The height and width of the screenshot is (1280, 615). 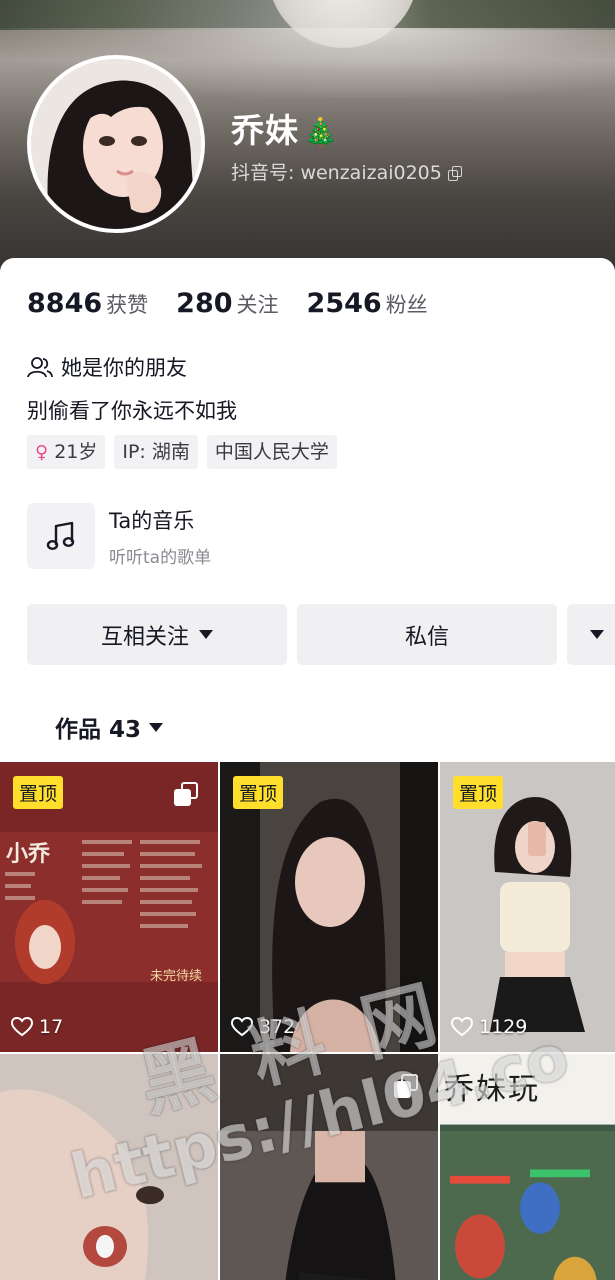 I want to click on message-label: 私信, so click(x=426, y=637).